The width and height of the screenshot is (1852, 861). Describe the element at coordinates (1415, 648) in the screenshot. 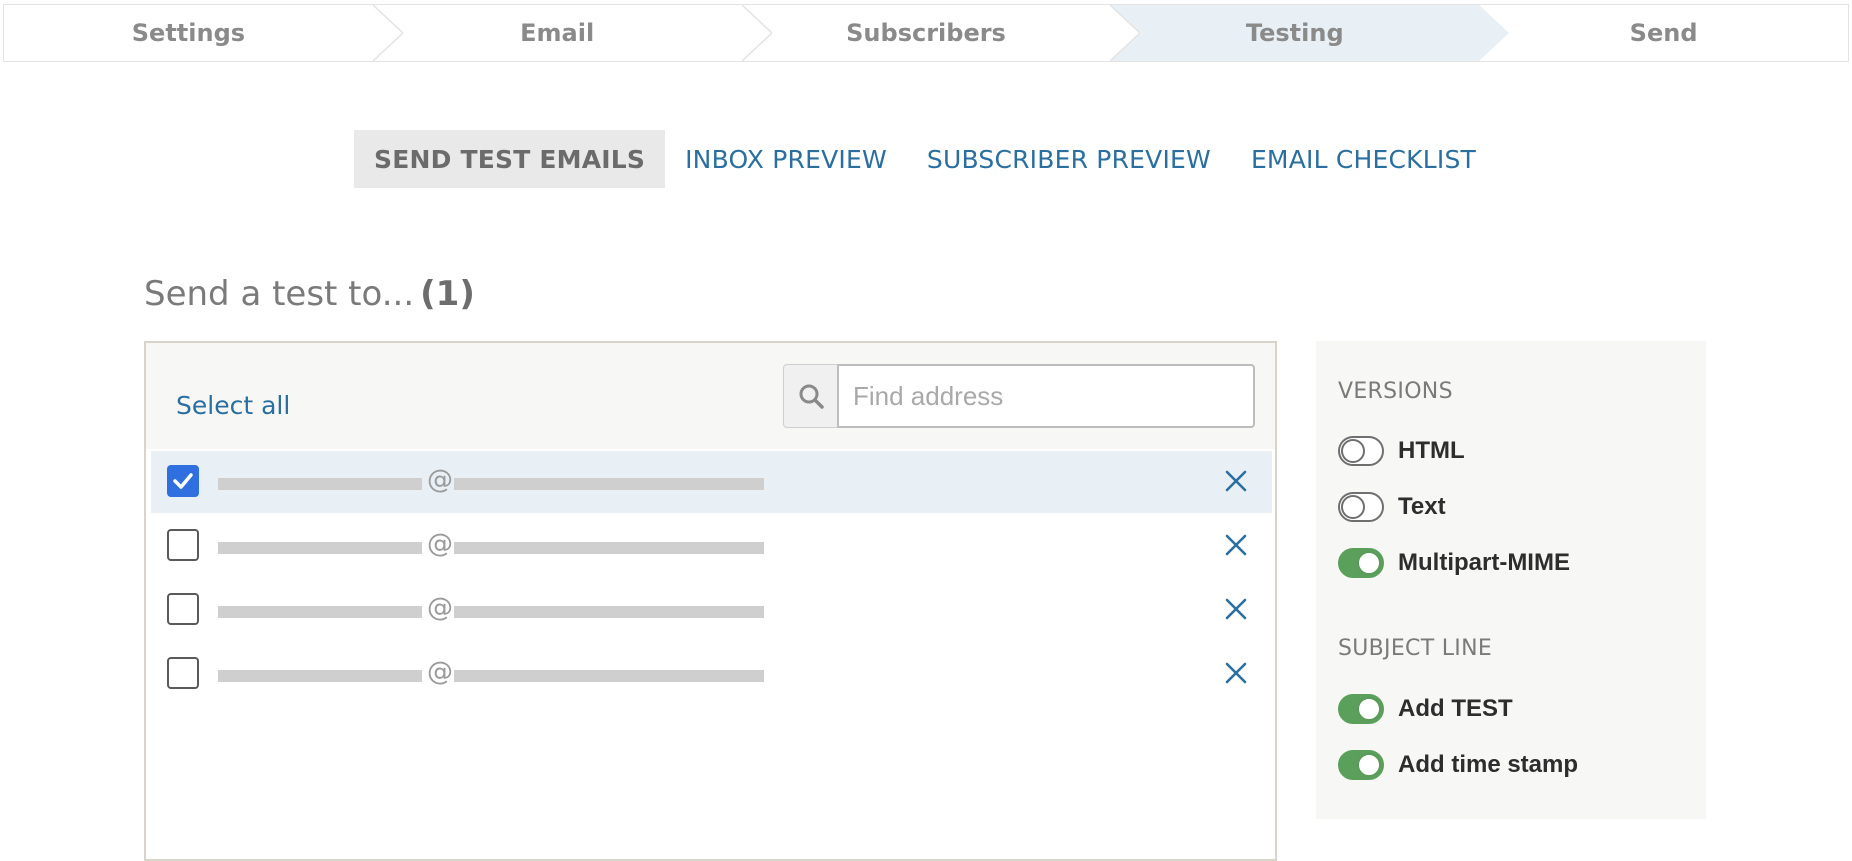

I see `subject-line-heading: SUBJECT LINE` at that location.